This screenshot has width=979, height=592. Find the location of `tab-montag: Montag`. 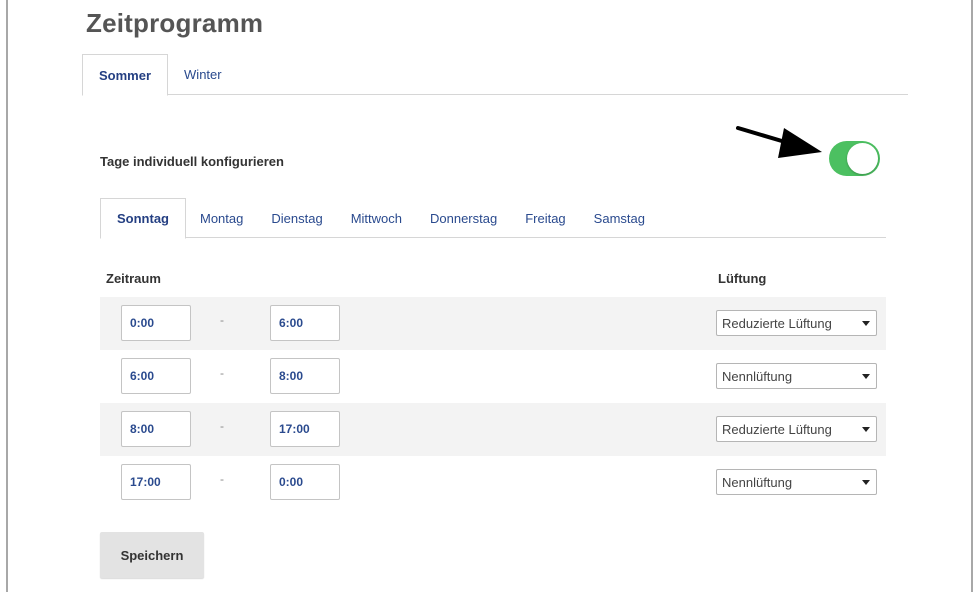

tab-montag: Montag is located at coordinates (221, 218).